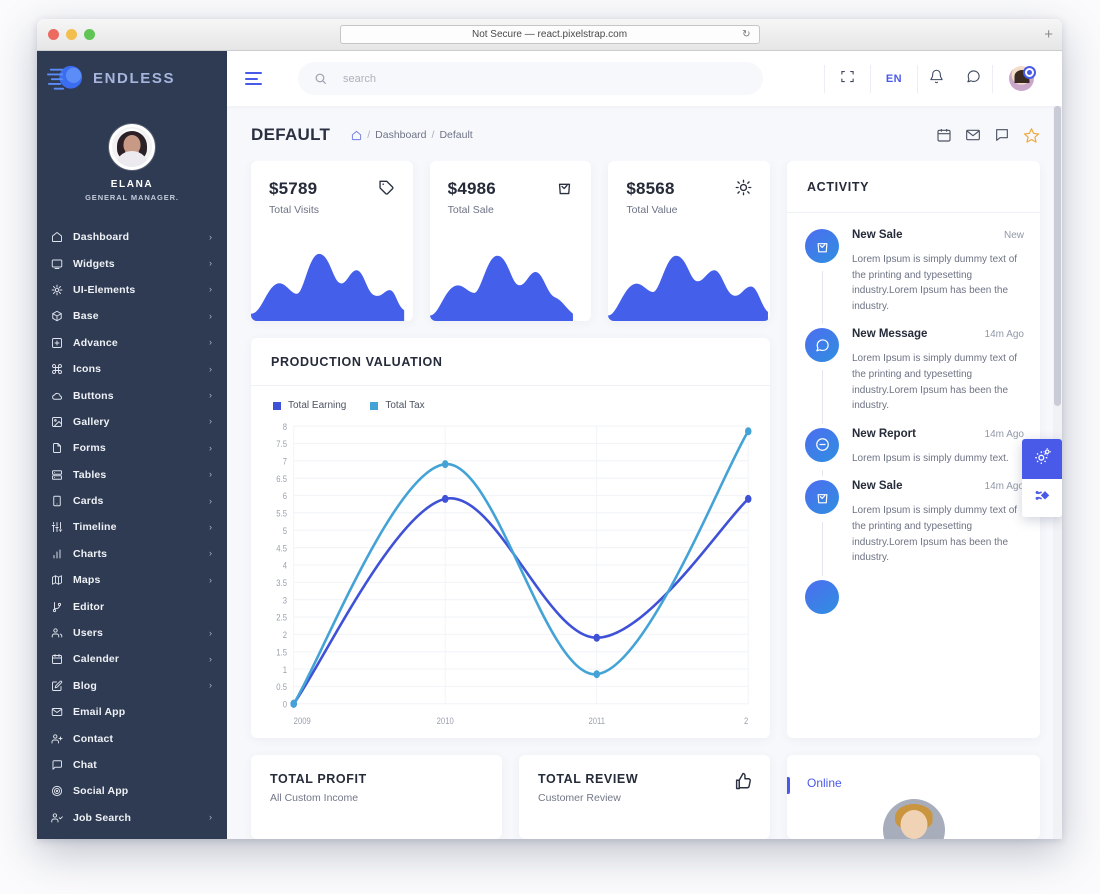 The width and height of the screenshot is (1100, 894). I want to click on breadcrumb-item-default: Default, so click(455, 135).